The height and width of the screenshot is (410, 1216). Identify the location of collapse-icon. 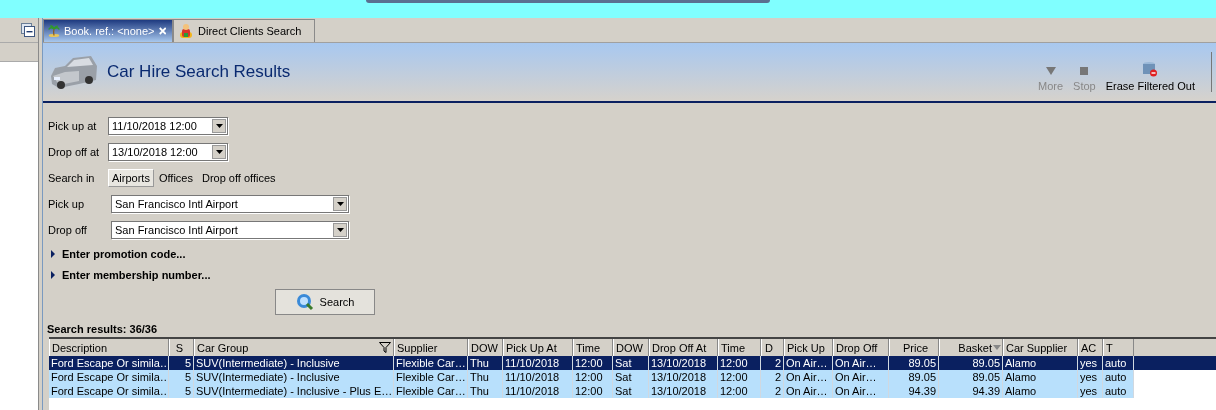
(28, 30).